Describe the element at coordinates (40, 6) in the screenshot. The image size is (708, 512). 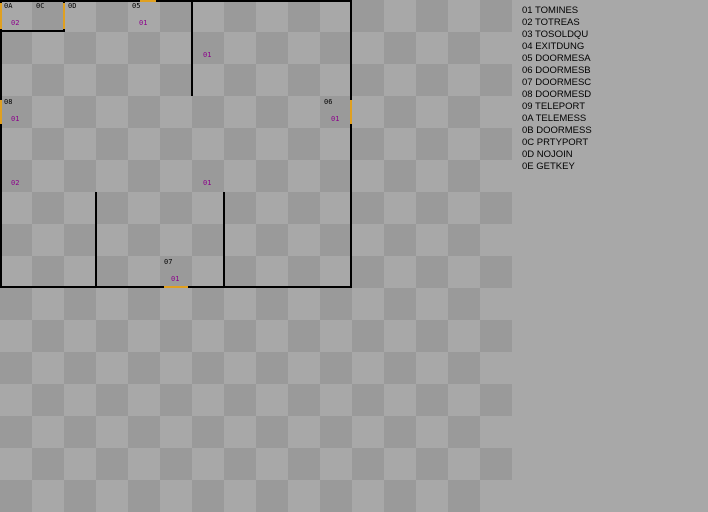
I see `tile-code-0C: 0C` at that location.